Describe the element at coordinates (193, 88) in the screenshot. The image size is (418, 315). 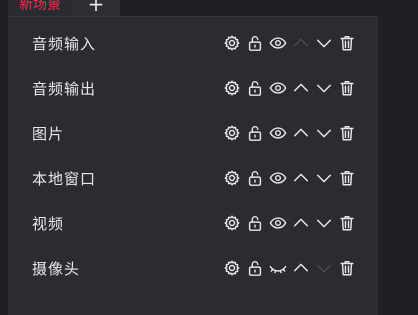
I see `source-row: 音频输出` at that location.